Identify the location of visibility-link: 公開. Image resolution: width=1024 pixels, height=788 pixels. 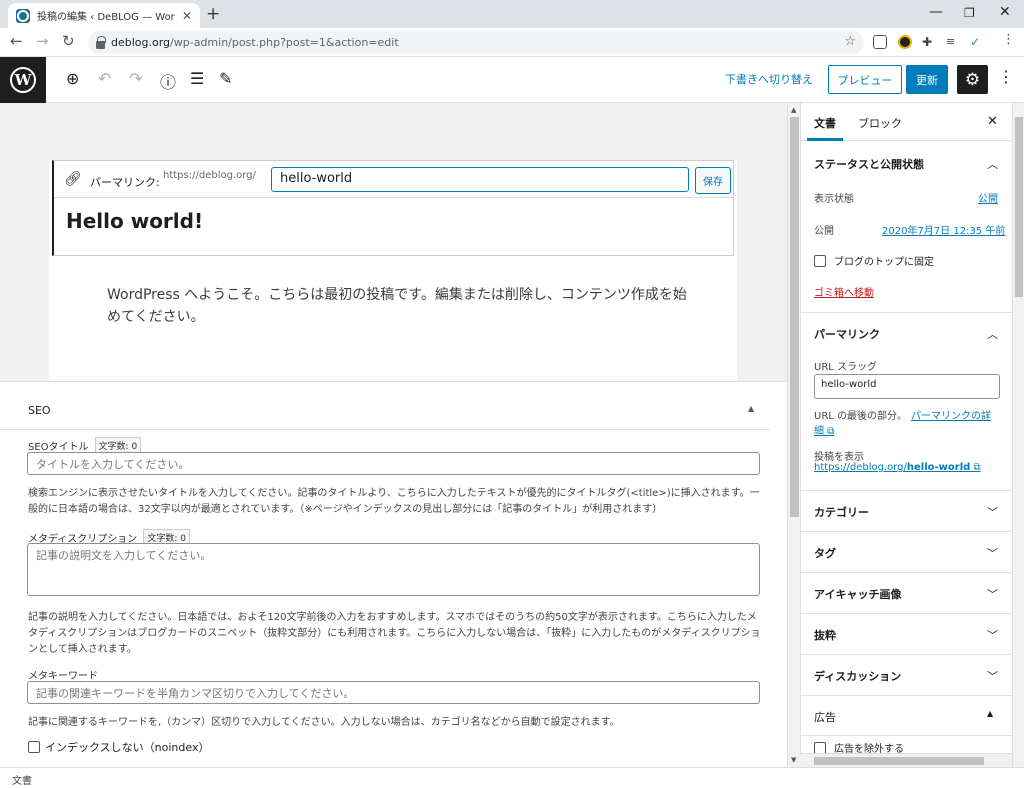
(988, 197).